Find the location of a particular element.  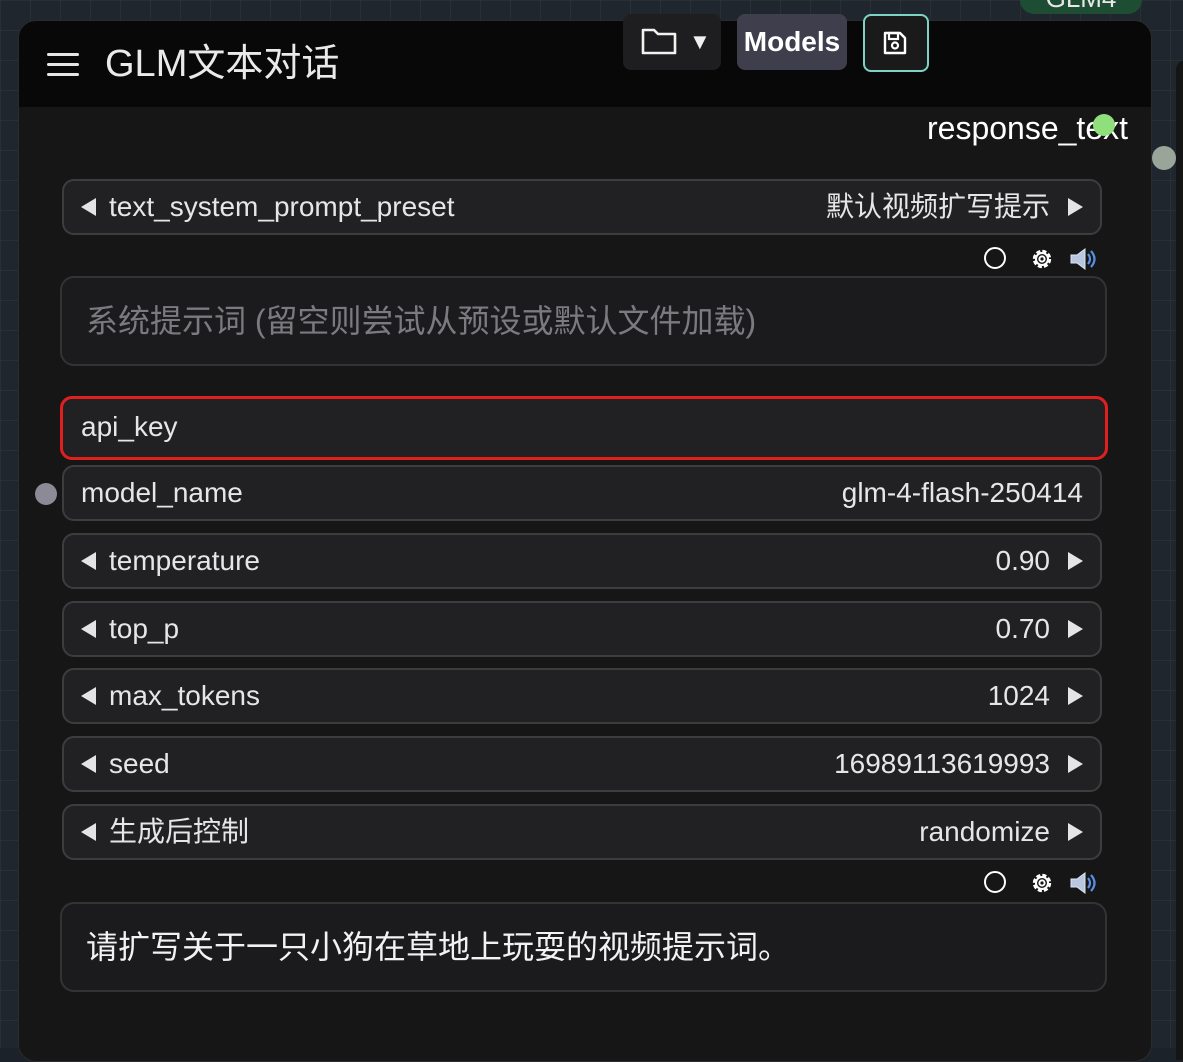

widget-value: 1024 is located at coordinates (1018, 695).